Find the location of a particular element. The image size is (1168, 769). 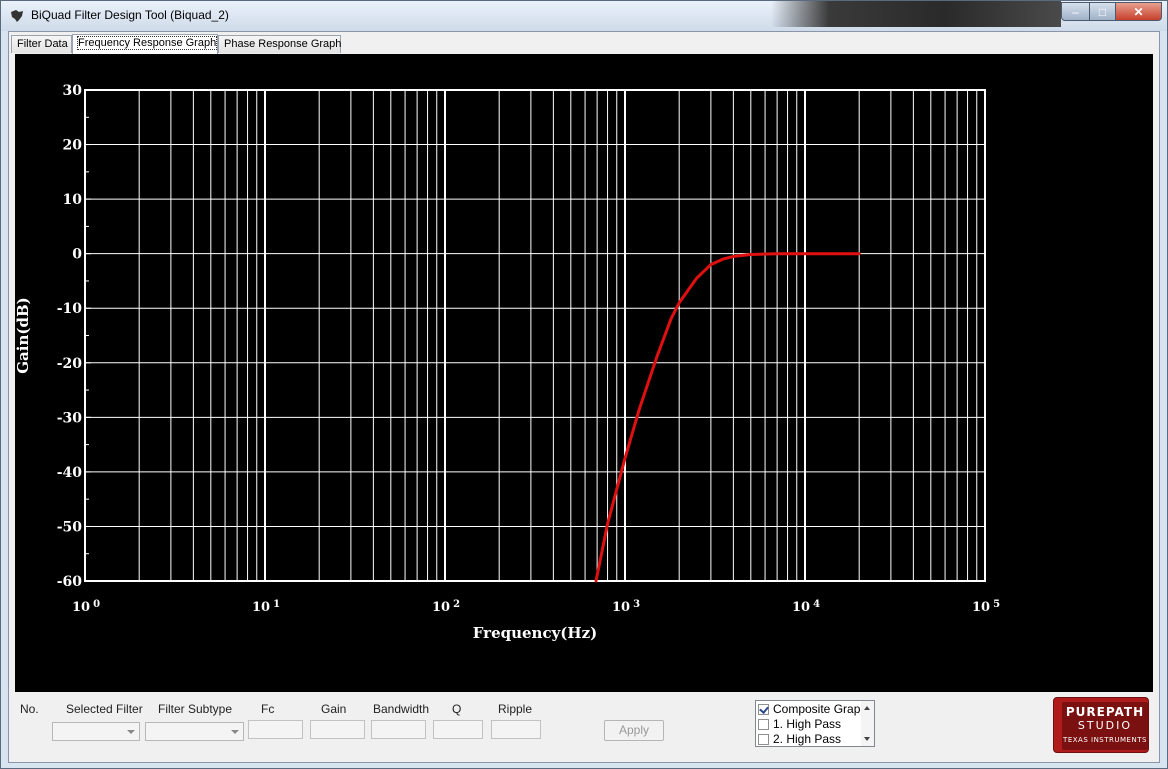

apply-button: Apply is located at coordinates (634, 730).